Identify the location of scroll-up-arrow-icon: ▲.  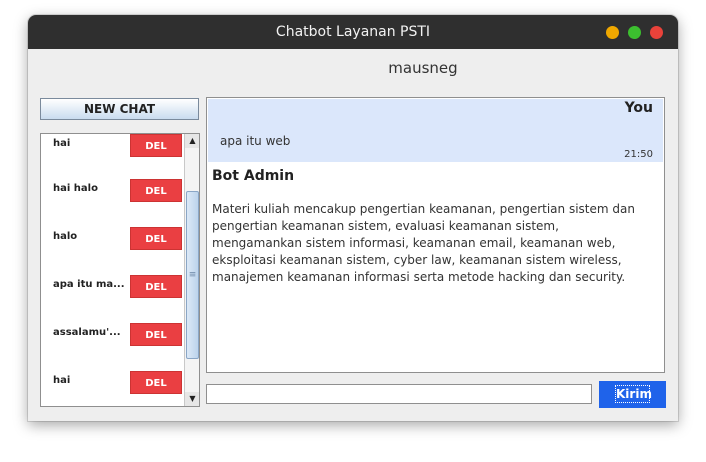
(192, 141).